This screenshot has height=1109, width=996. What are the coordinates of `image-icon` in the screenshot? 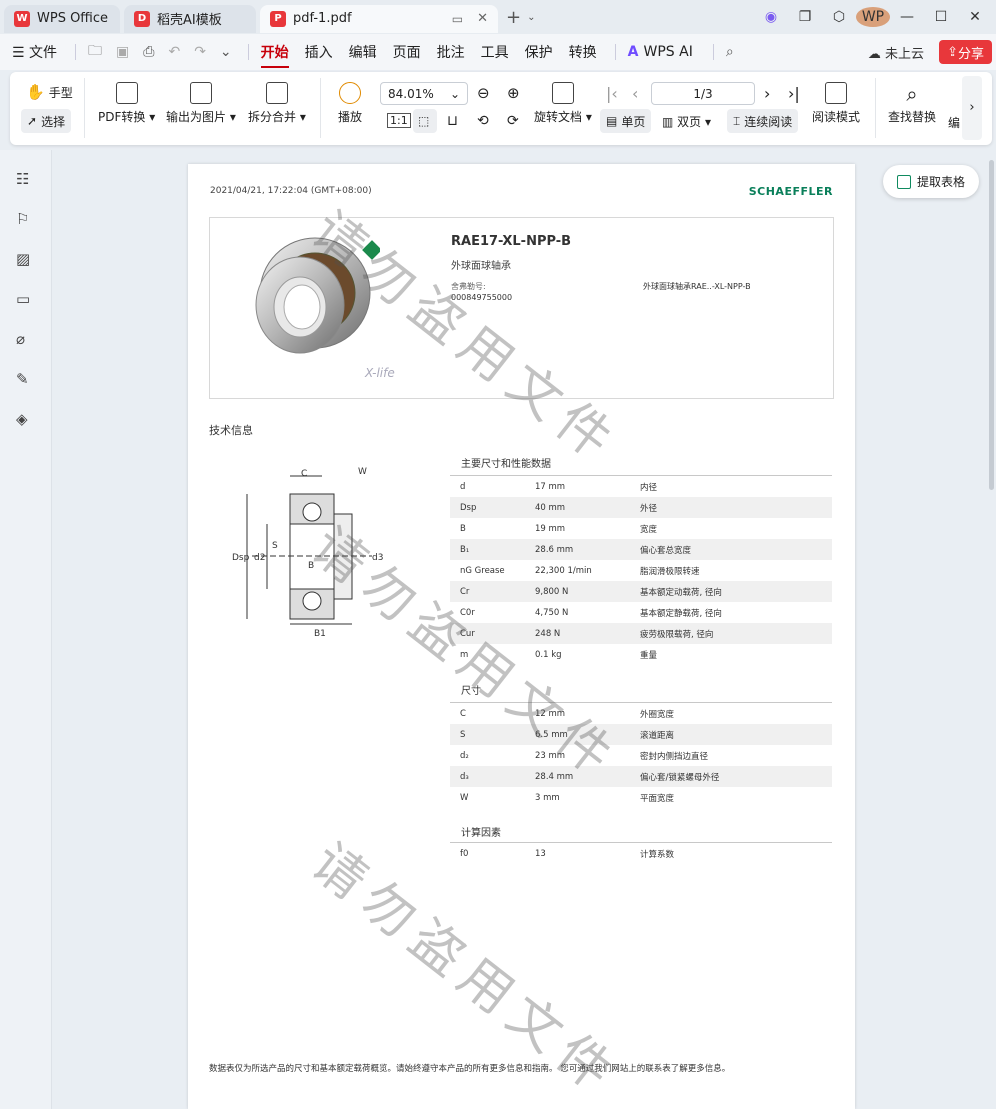 It's located at (200, 93).